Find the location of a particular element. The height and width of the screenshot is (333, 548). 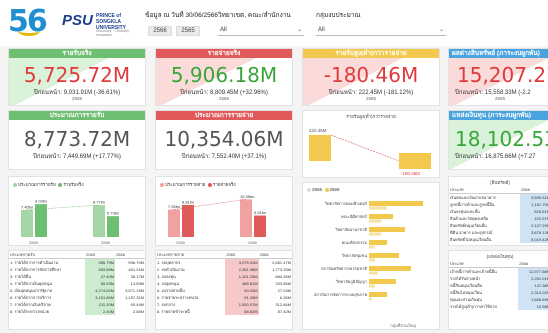

table-row: สินค้าและวัสดุคงเหลือ 420.97M is located at coordinates (498, 218).